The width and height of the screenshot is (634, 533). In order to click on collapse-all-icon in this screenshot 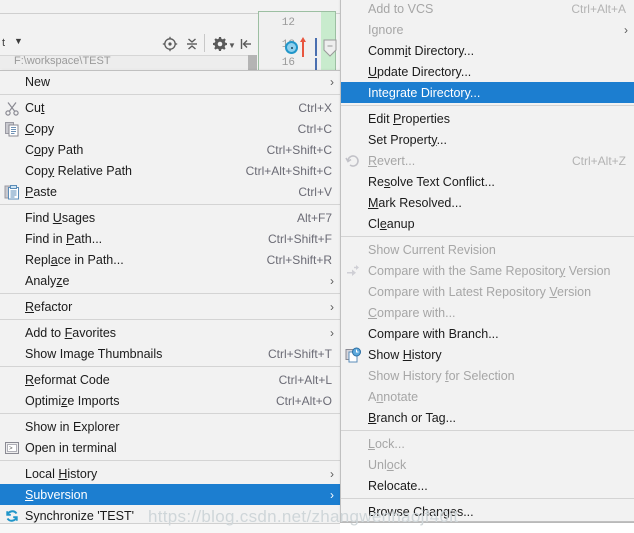, I will do `click(192, 44)`.